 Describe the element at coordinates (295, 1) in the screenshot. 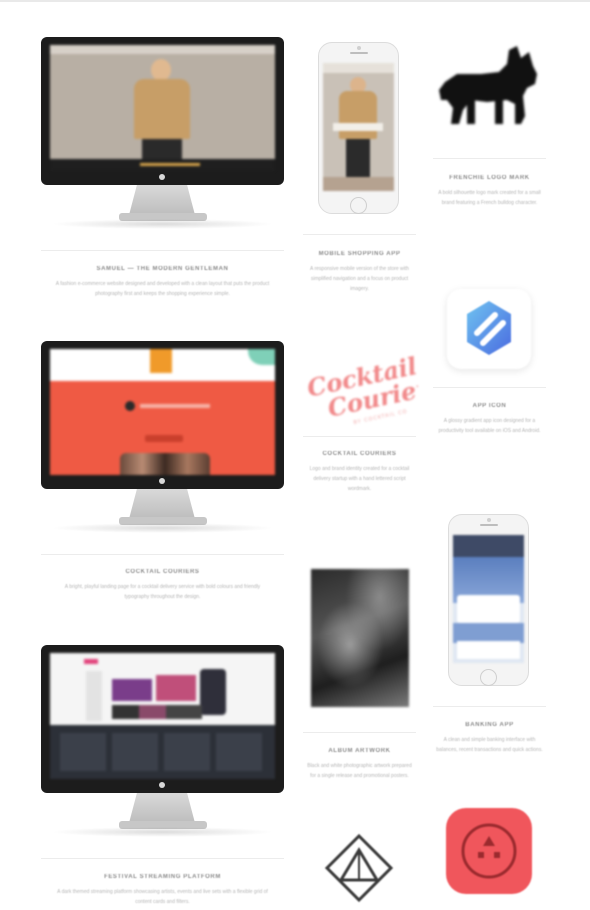

I see `top-divider` at that location.